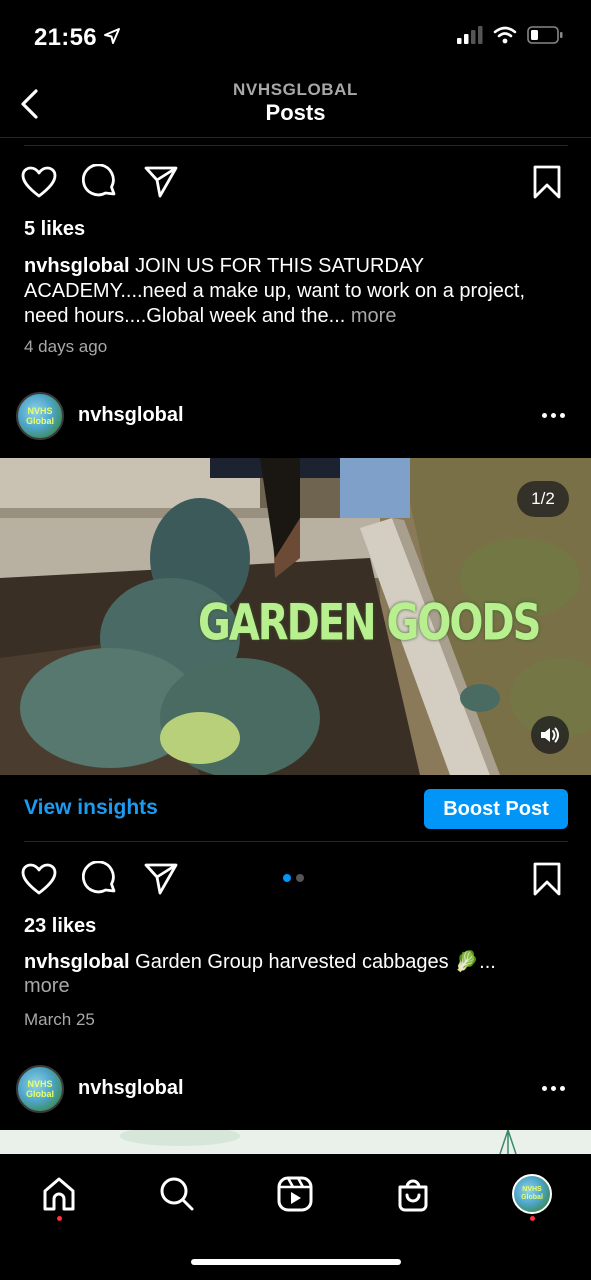 The width and height of the screenshot is (591, 1280). I want to click on header-account-name: NVHSGLOBAL, so click(295, 89).